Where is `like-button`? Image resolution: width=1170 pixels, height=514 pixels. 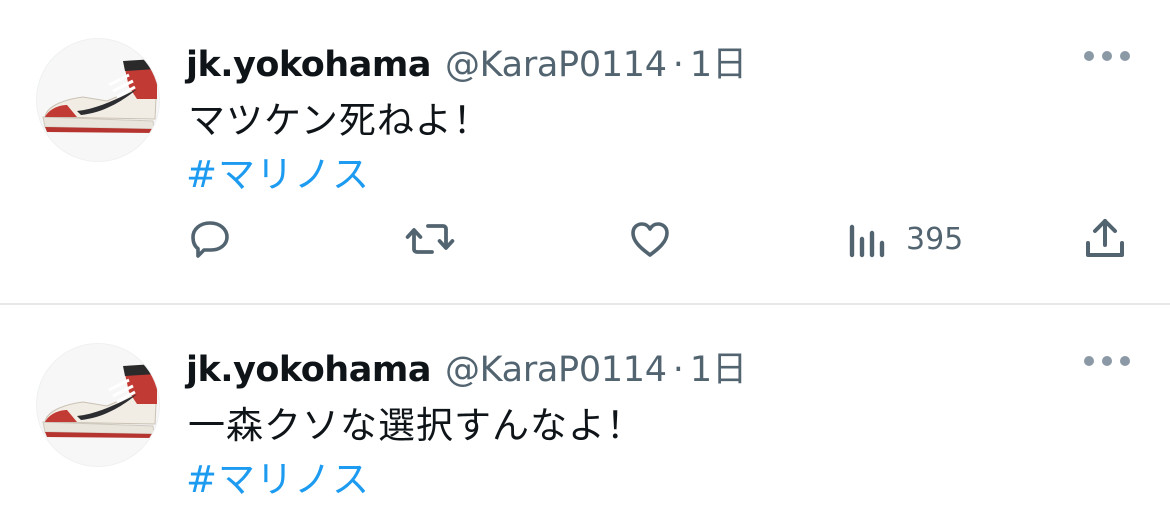 like-button is located at coordinates (650, 239).